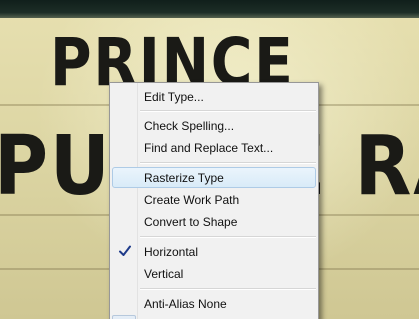 This screenshot has width=419, height=319. What do you see at coordinates (192, 200) in the screenshot?
I see `menu-item-label: Create Work Path` at bounding box center [192, 200].